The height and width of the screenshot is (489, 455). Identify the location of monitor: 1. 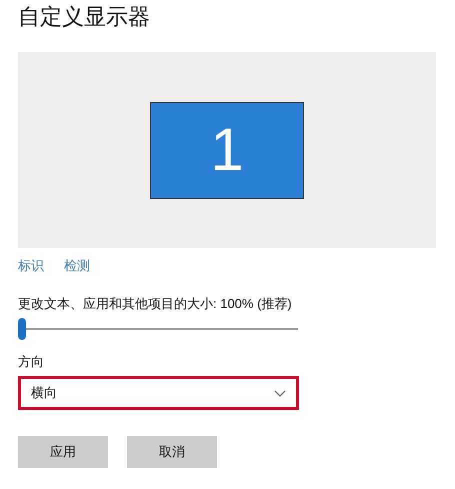
(227, 150).